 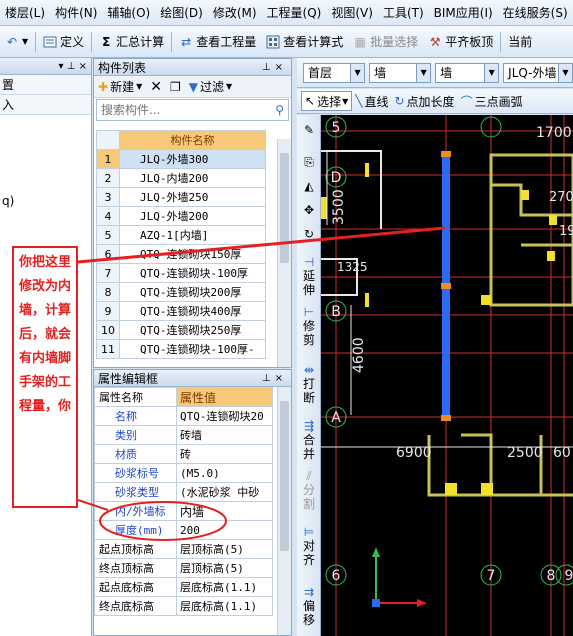 What do you see at coordinates (163, 521) in the screenshot?
I see `annotation-ellipse` at bounding box center [163, 521].